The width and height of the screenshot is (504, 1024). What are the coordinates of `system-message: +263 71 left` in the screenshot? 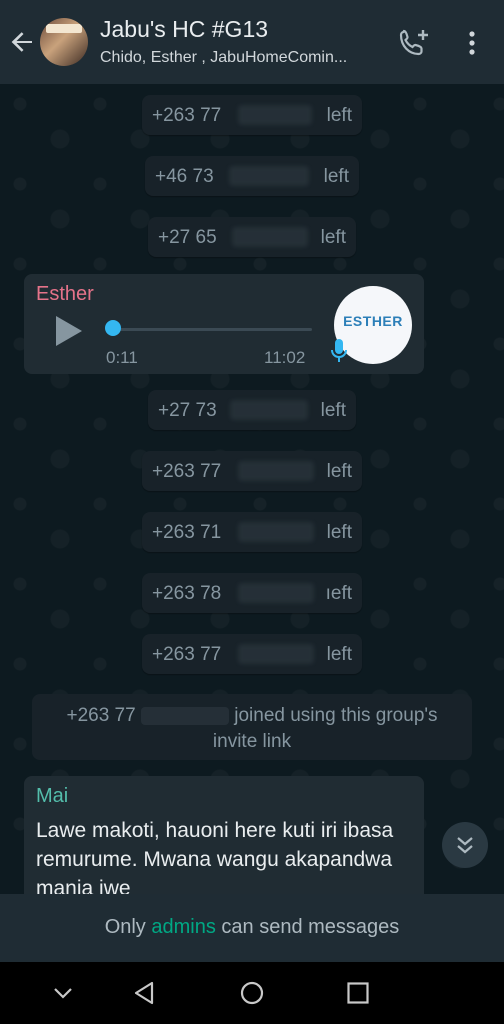 It's located at (252, 532).